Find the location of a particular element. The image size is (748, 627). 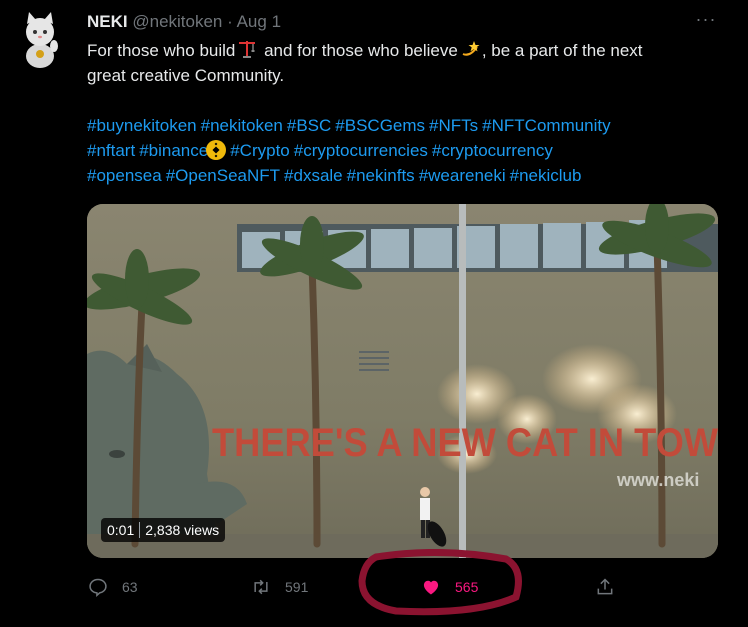

retweet-count: 591 is located at coordinates (297, 587).